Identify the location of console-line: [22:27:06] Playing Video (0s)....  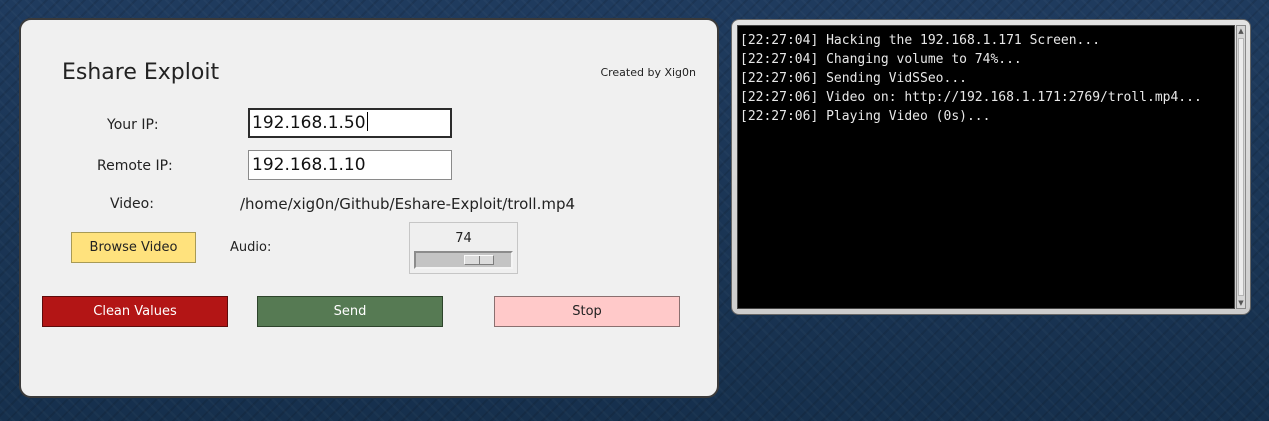
(865, 116).